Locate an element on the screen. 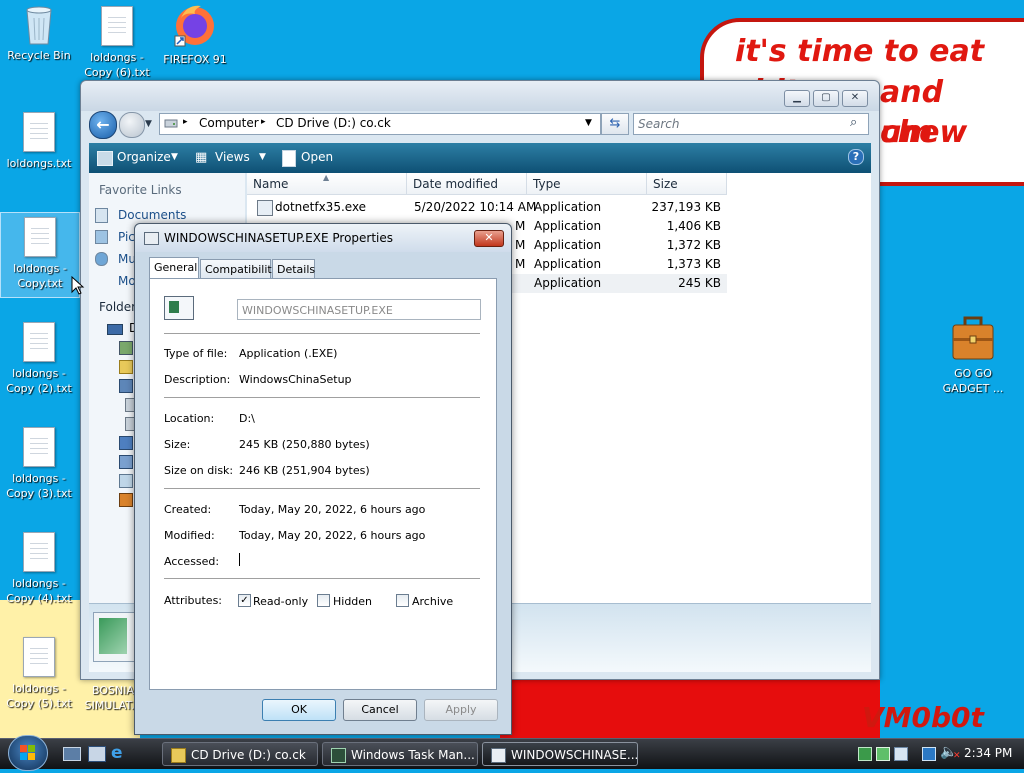  desktop-icon-loldongs-copy-2: loldongs - Copy (2).txt is located at coordinates (39, 359).